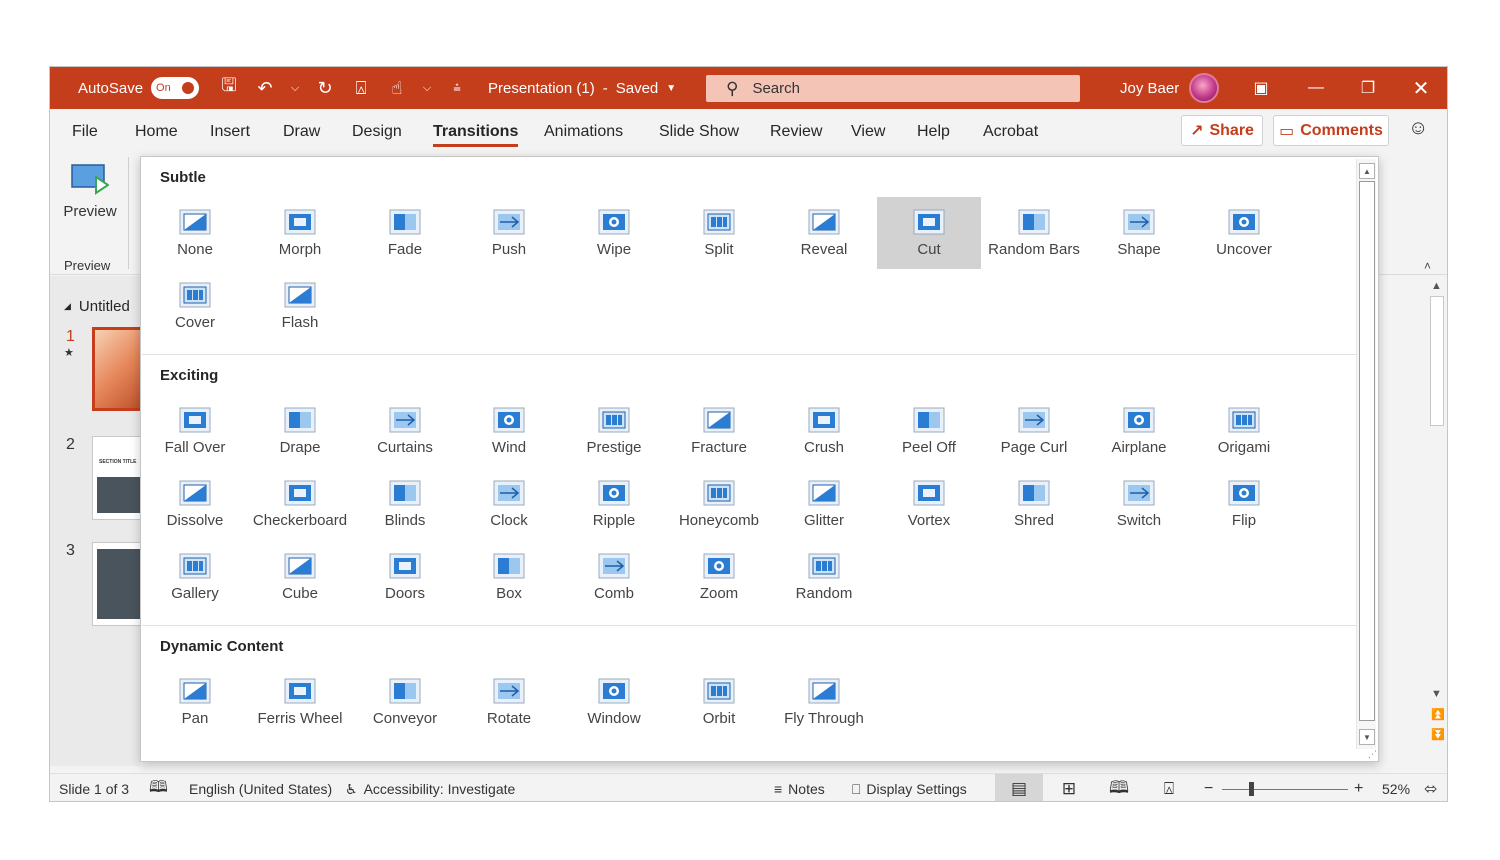  Describe the element at coordinates (405, 233) in the screenshot. I see `transition-fade: Fade` at that location.